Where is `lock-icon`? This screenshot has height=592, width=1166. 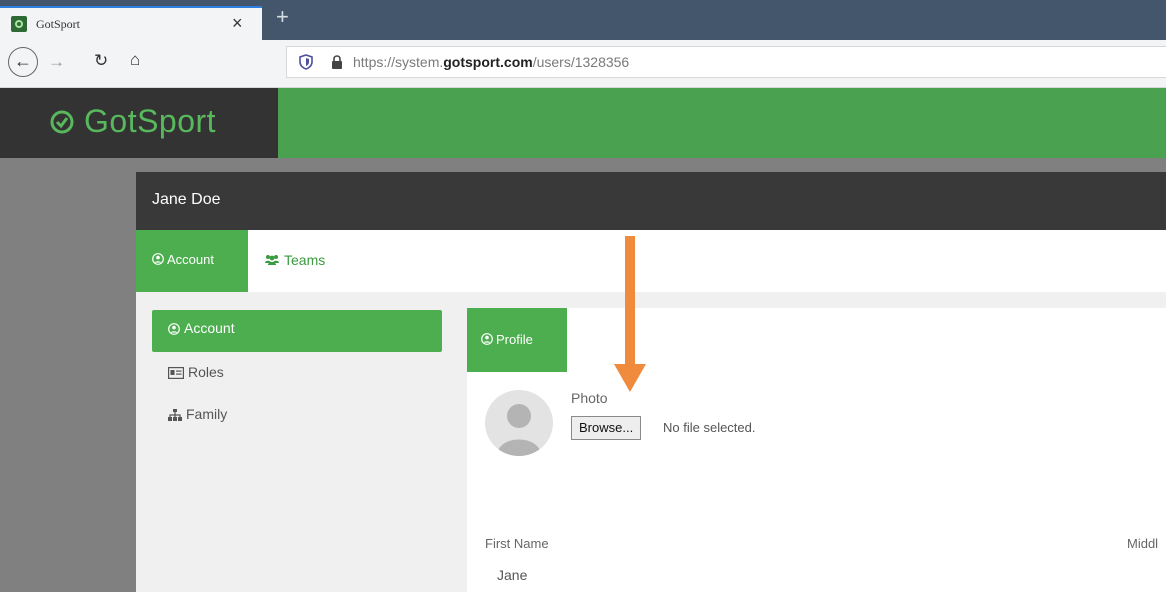 lock-icon is located at coordinates (337, 62).